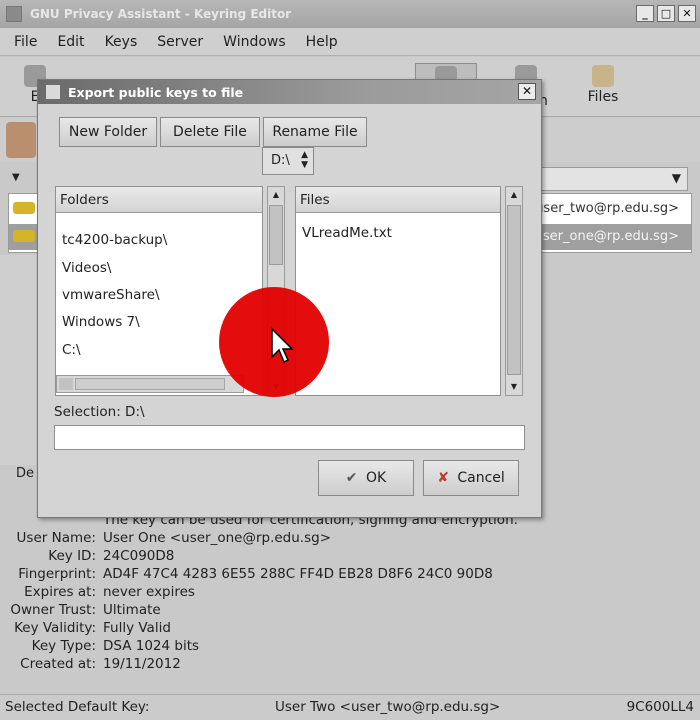 Image resolution: width=700 pixels, height=720 pixels. I want to click on delete-file-button: Delete File, so click(210, 132).